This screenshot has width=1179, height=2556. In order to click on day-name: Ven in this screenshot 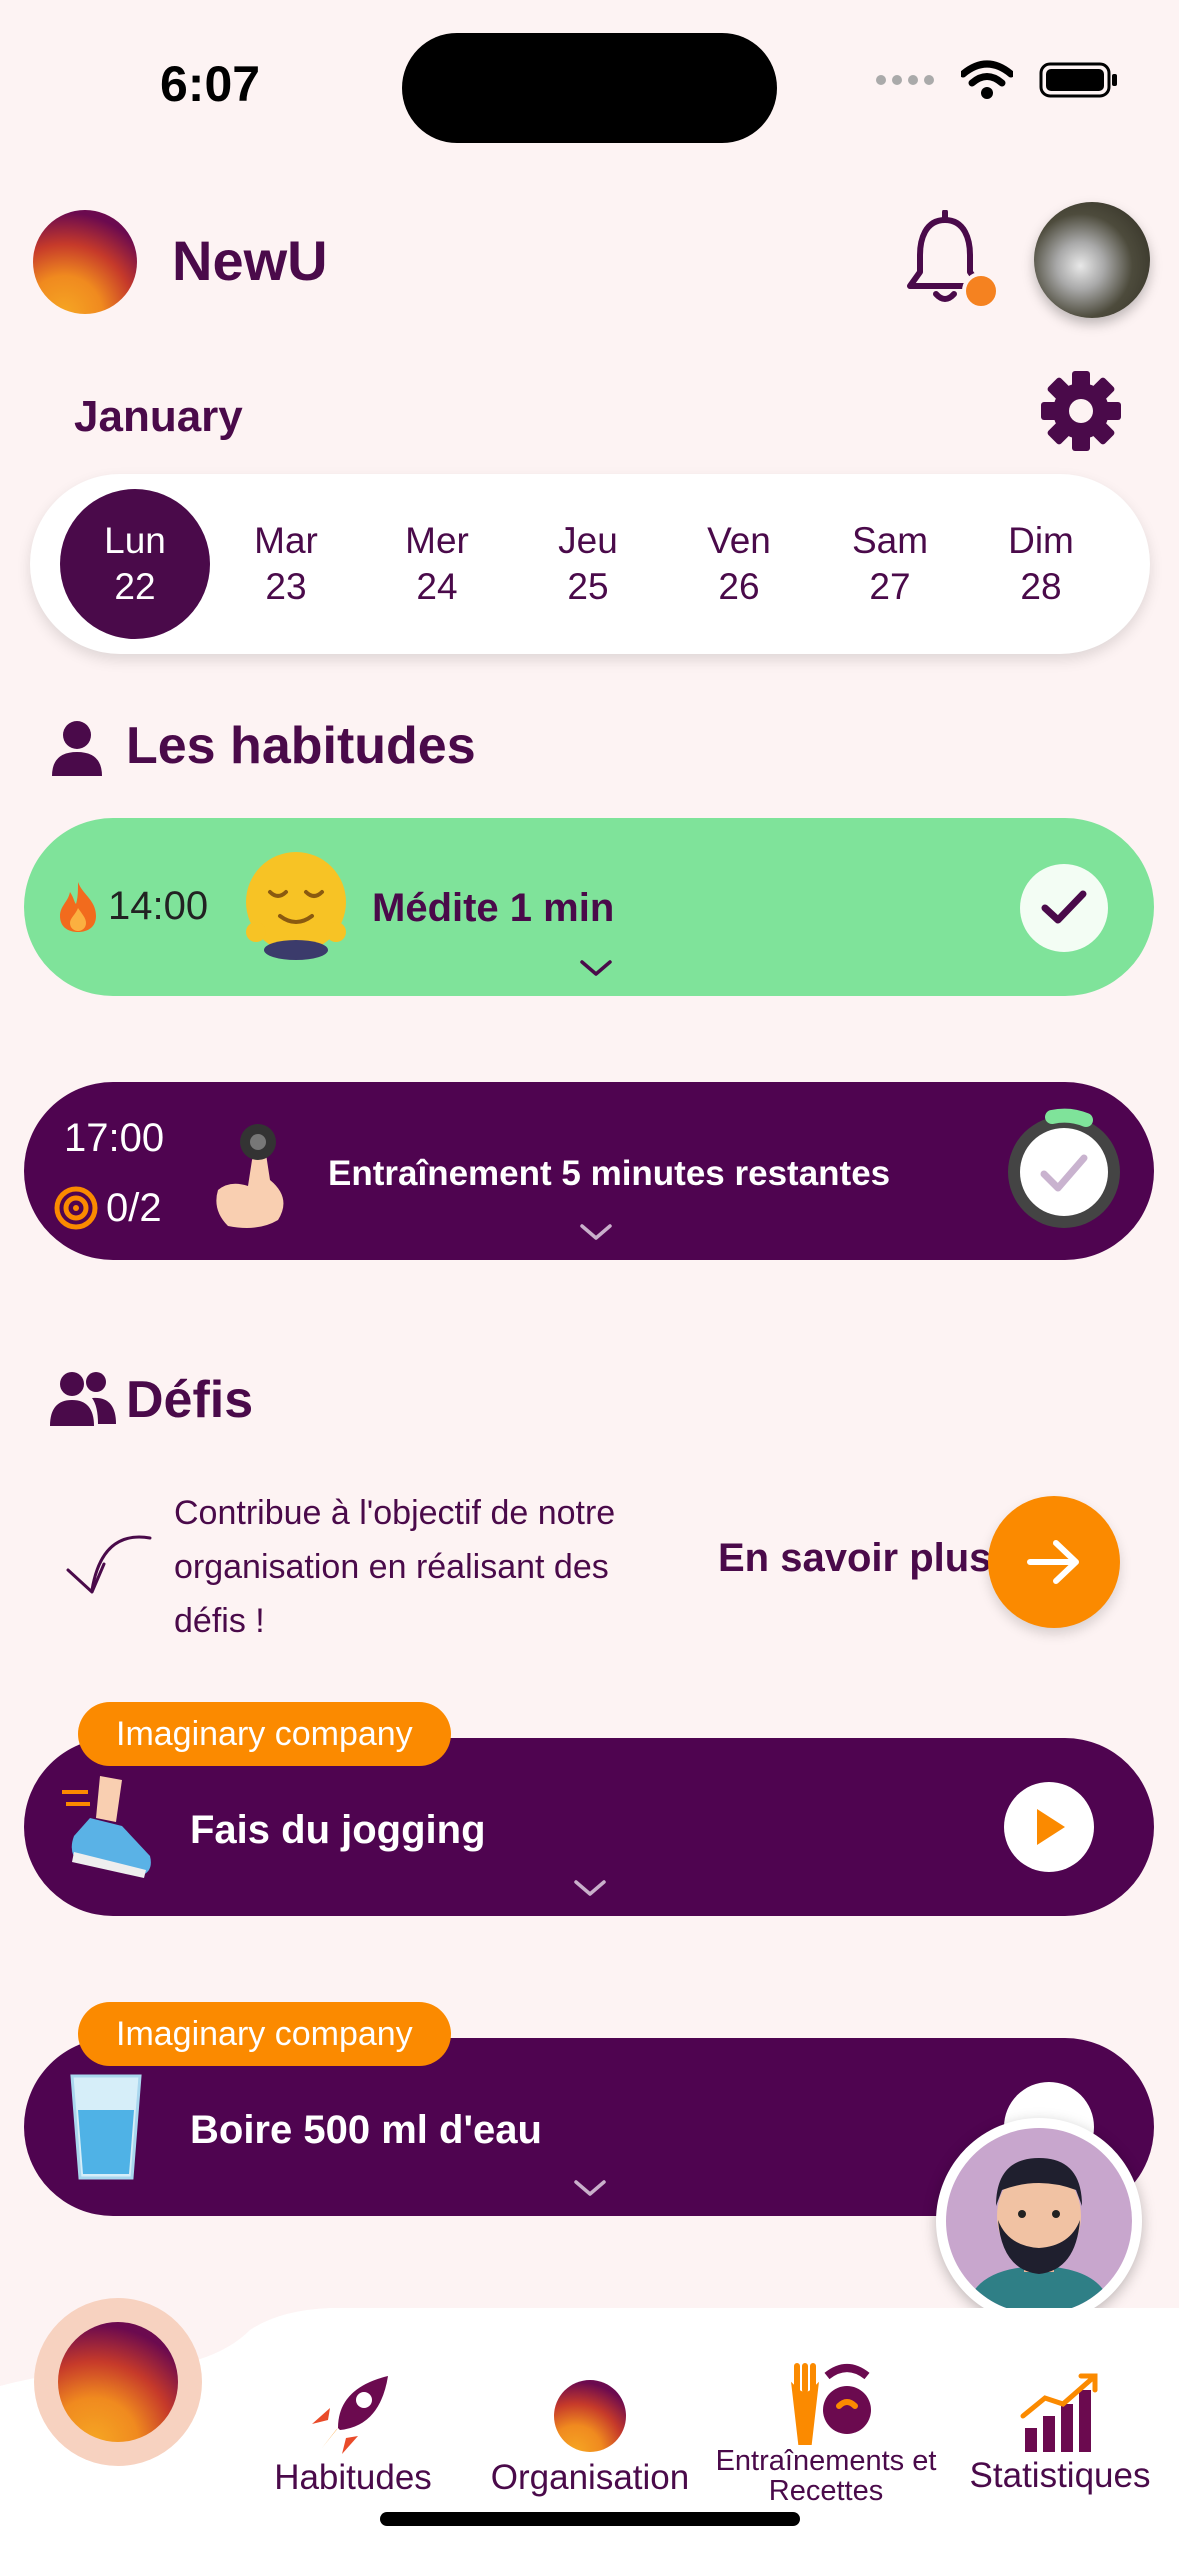, I will do `click(739, 540)`.